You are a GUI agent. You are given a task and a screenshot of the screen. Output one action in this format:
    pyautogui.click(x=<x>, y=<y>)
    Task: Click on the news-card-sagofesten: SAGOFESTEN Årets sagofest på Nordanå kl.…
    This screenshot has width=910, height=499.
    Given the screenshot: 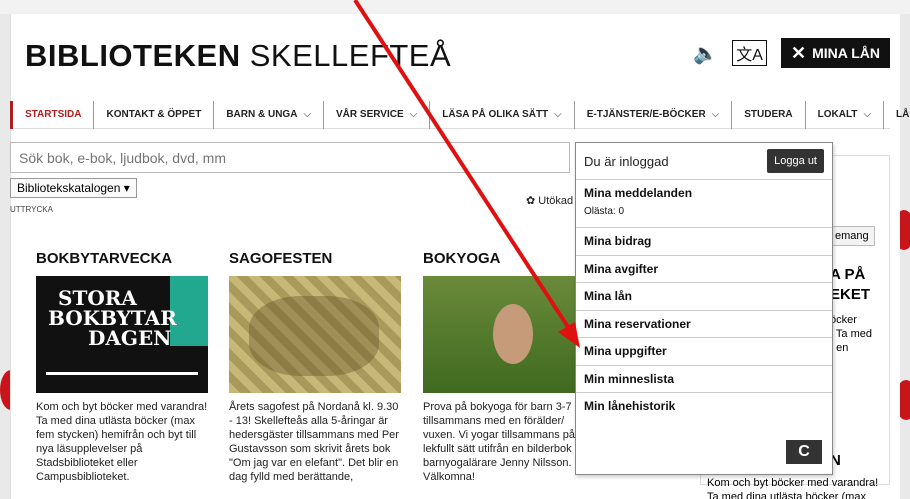 What is the action you would take?
    pyautogui.click(x=316, y=367)
    